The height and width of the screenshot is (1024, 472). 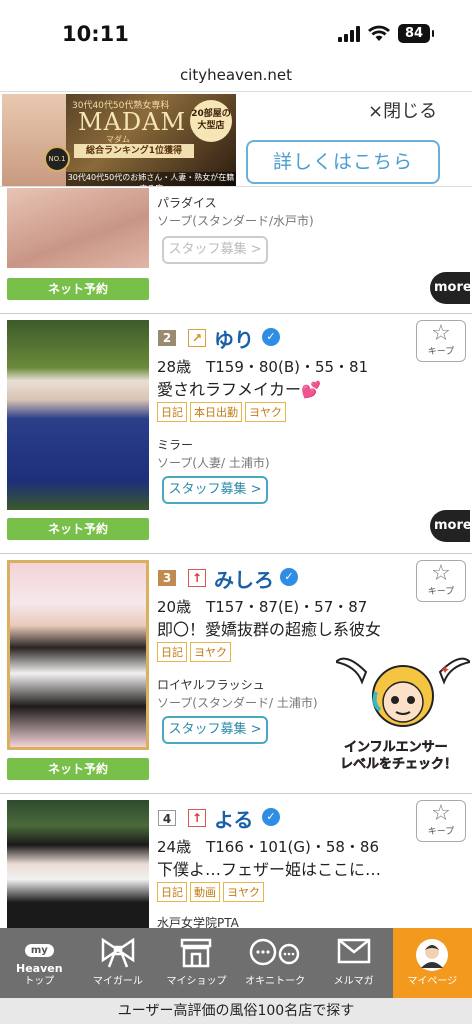 What do you see at coordinates (216, 412) in the screenshot?
I see `tag-today: 本日出勤` at bounding box center [216, 412].